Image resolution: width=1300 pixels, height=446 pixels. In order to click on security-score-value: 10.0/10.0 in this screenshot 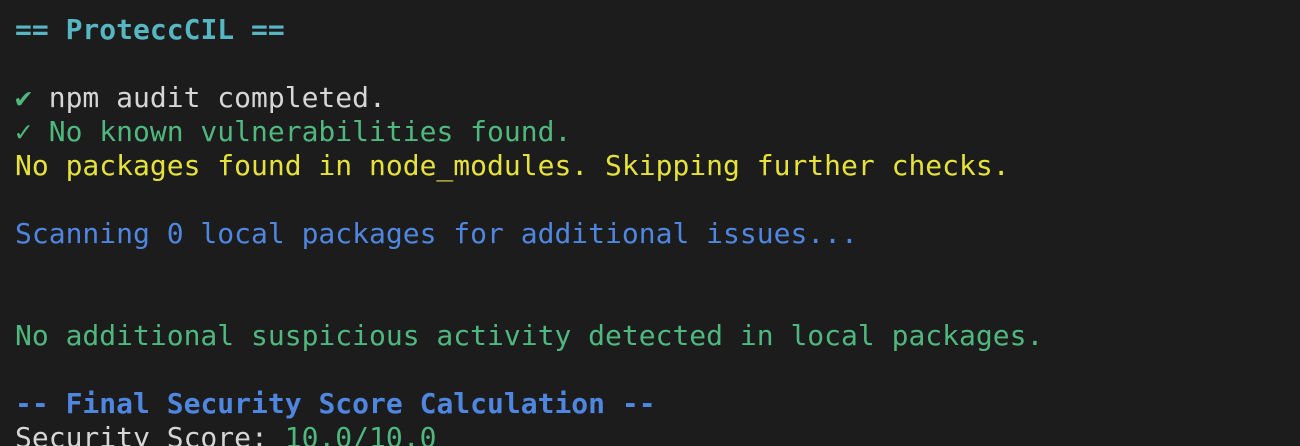, I will do `click(360, 433)`.